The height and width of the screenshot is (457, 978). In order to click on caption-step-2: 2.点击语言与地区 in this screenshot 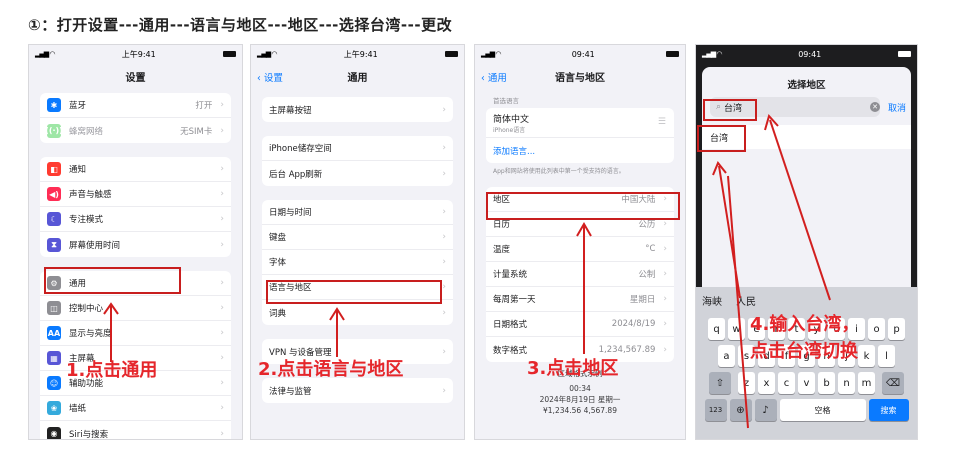, I will do `click(331, 369)`.